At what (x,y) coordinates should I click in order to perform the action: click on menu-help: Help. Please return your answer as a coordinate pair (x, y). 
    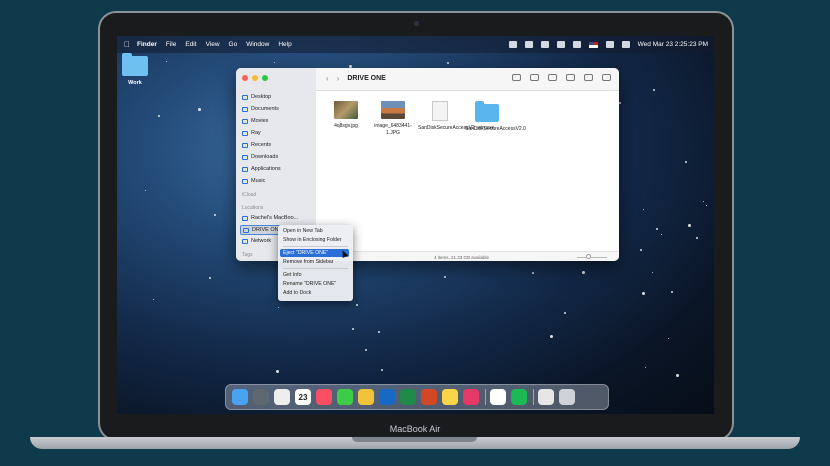
    Looking at the image, I should click on (284, 44).